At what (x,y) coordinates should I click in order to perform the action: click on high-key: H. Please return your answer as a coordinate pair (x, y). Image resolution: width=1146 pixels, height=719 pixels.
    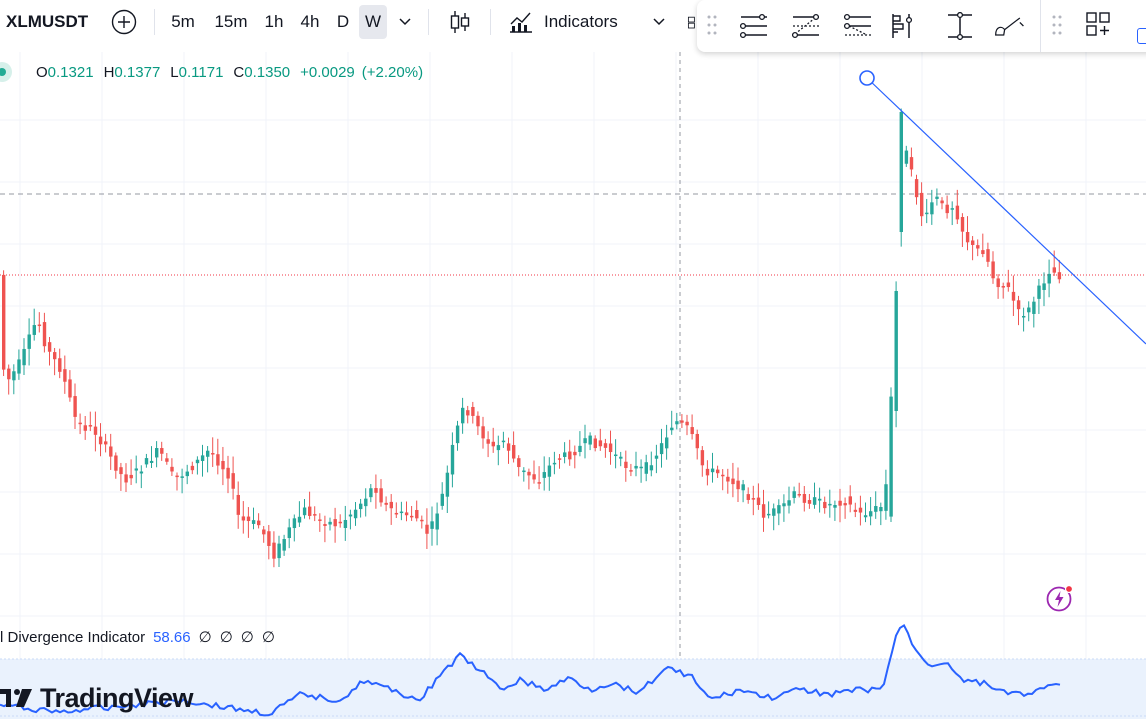
    Looking at the image, I should click on (109, 72).